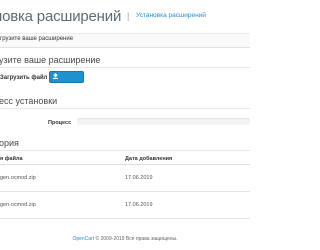 This screenshot has width=320, height=250. I want to click on progress-label: Процесс, so click(60, 123).